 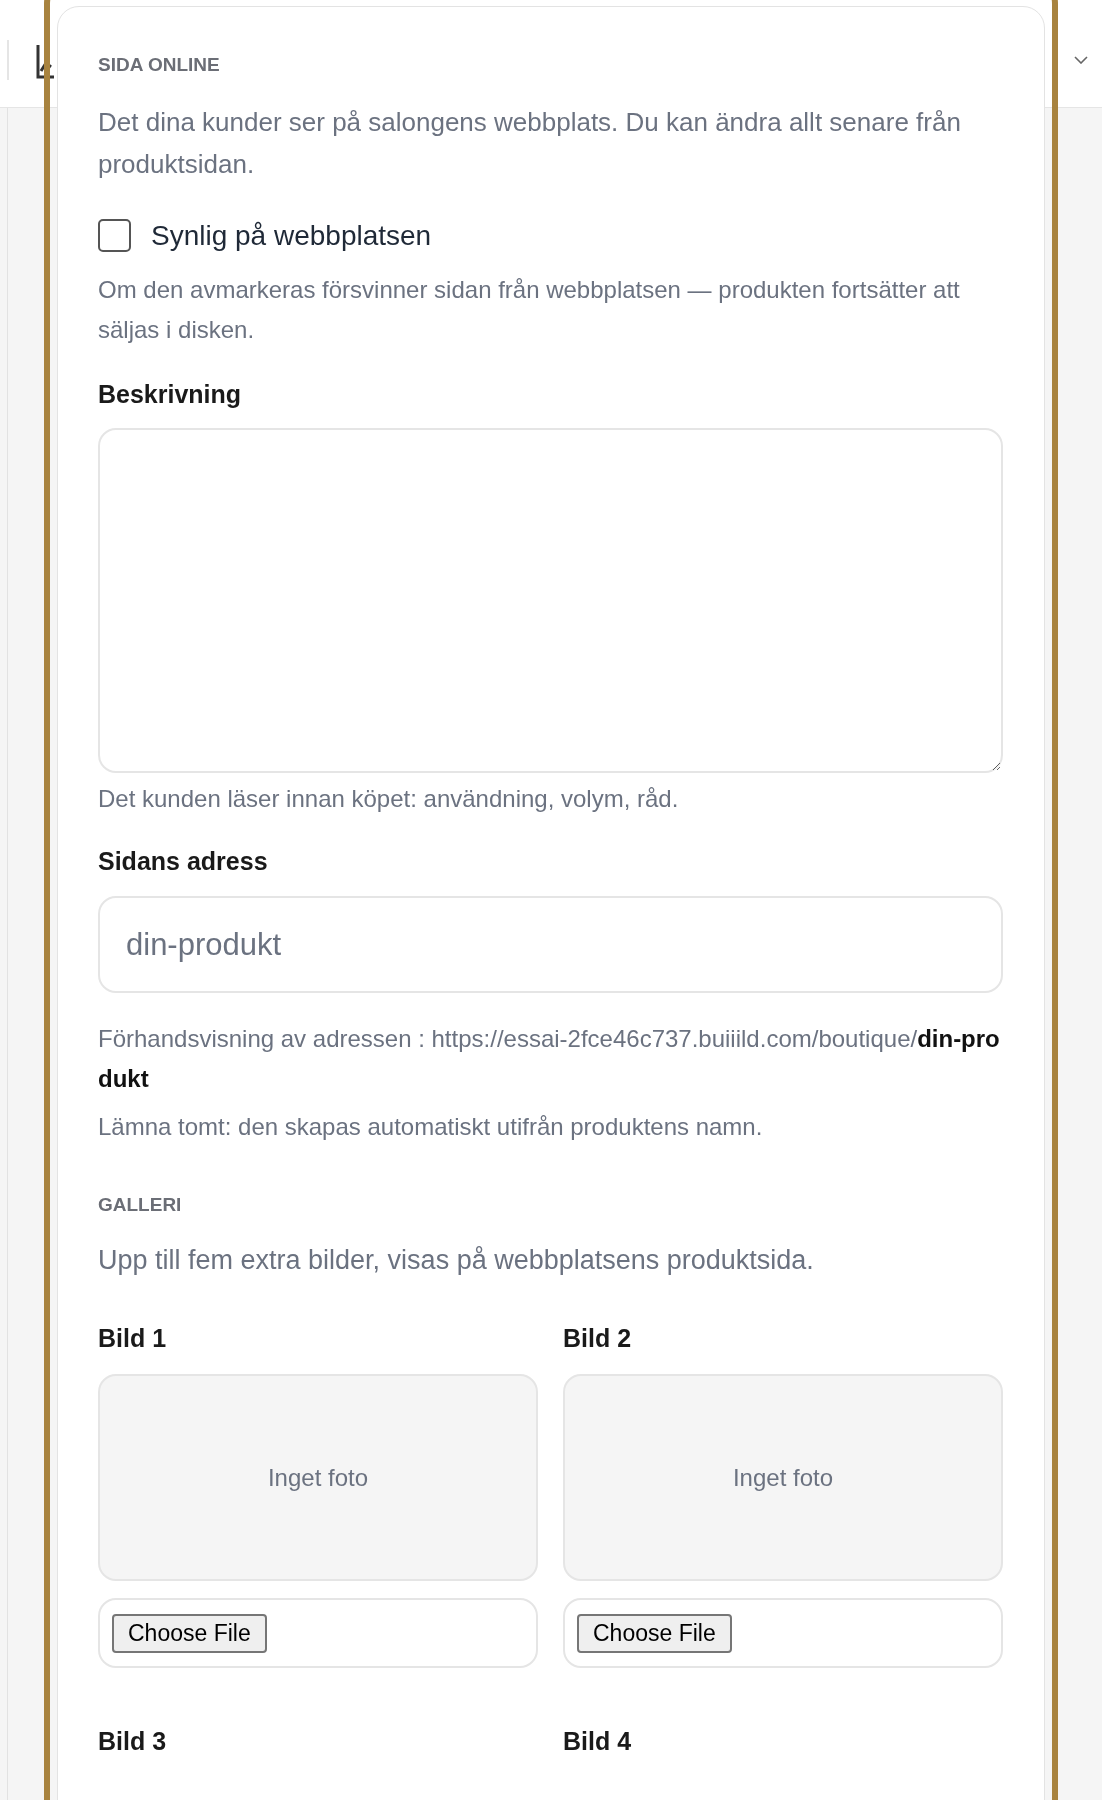 What do you see at coordinates (114, 235) in the screenshot?
I see `visible-checkbox` at bounding box center [114, 235].